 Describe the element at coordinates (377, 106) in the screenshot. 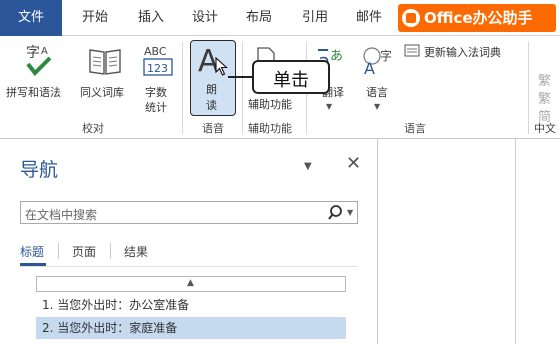

I see `language-dropdown-icon: ▼` at that location.